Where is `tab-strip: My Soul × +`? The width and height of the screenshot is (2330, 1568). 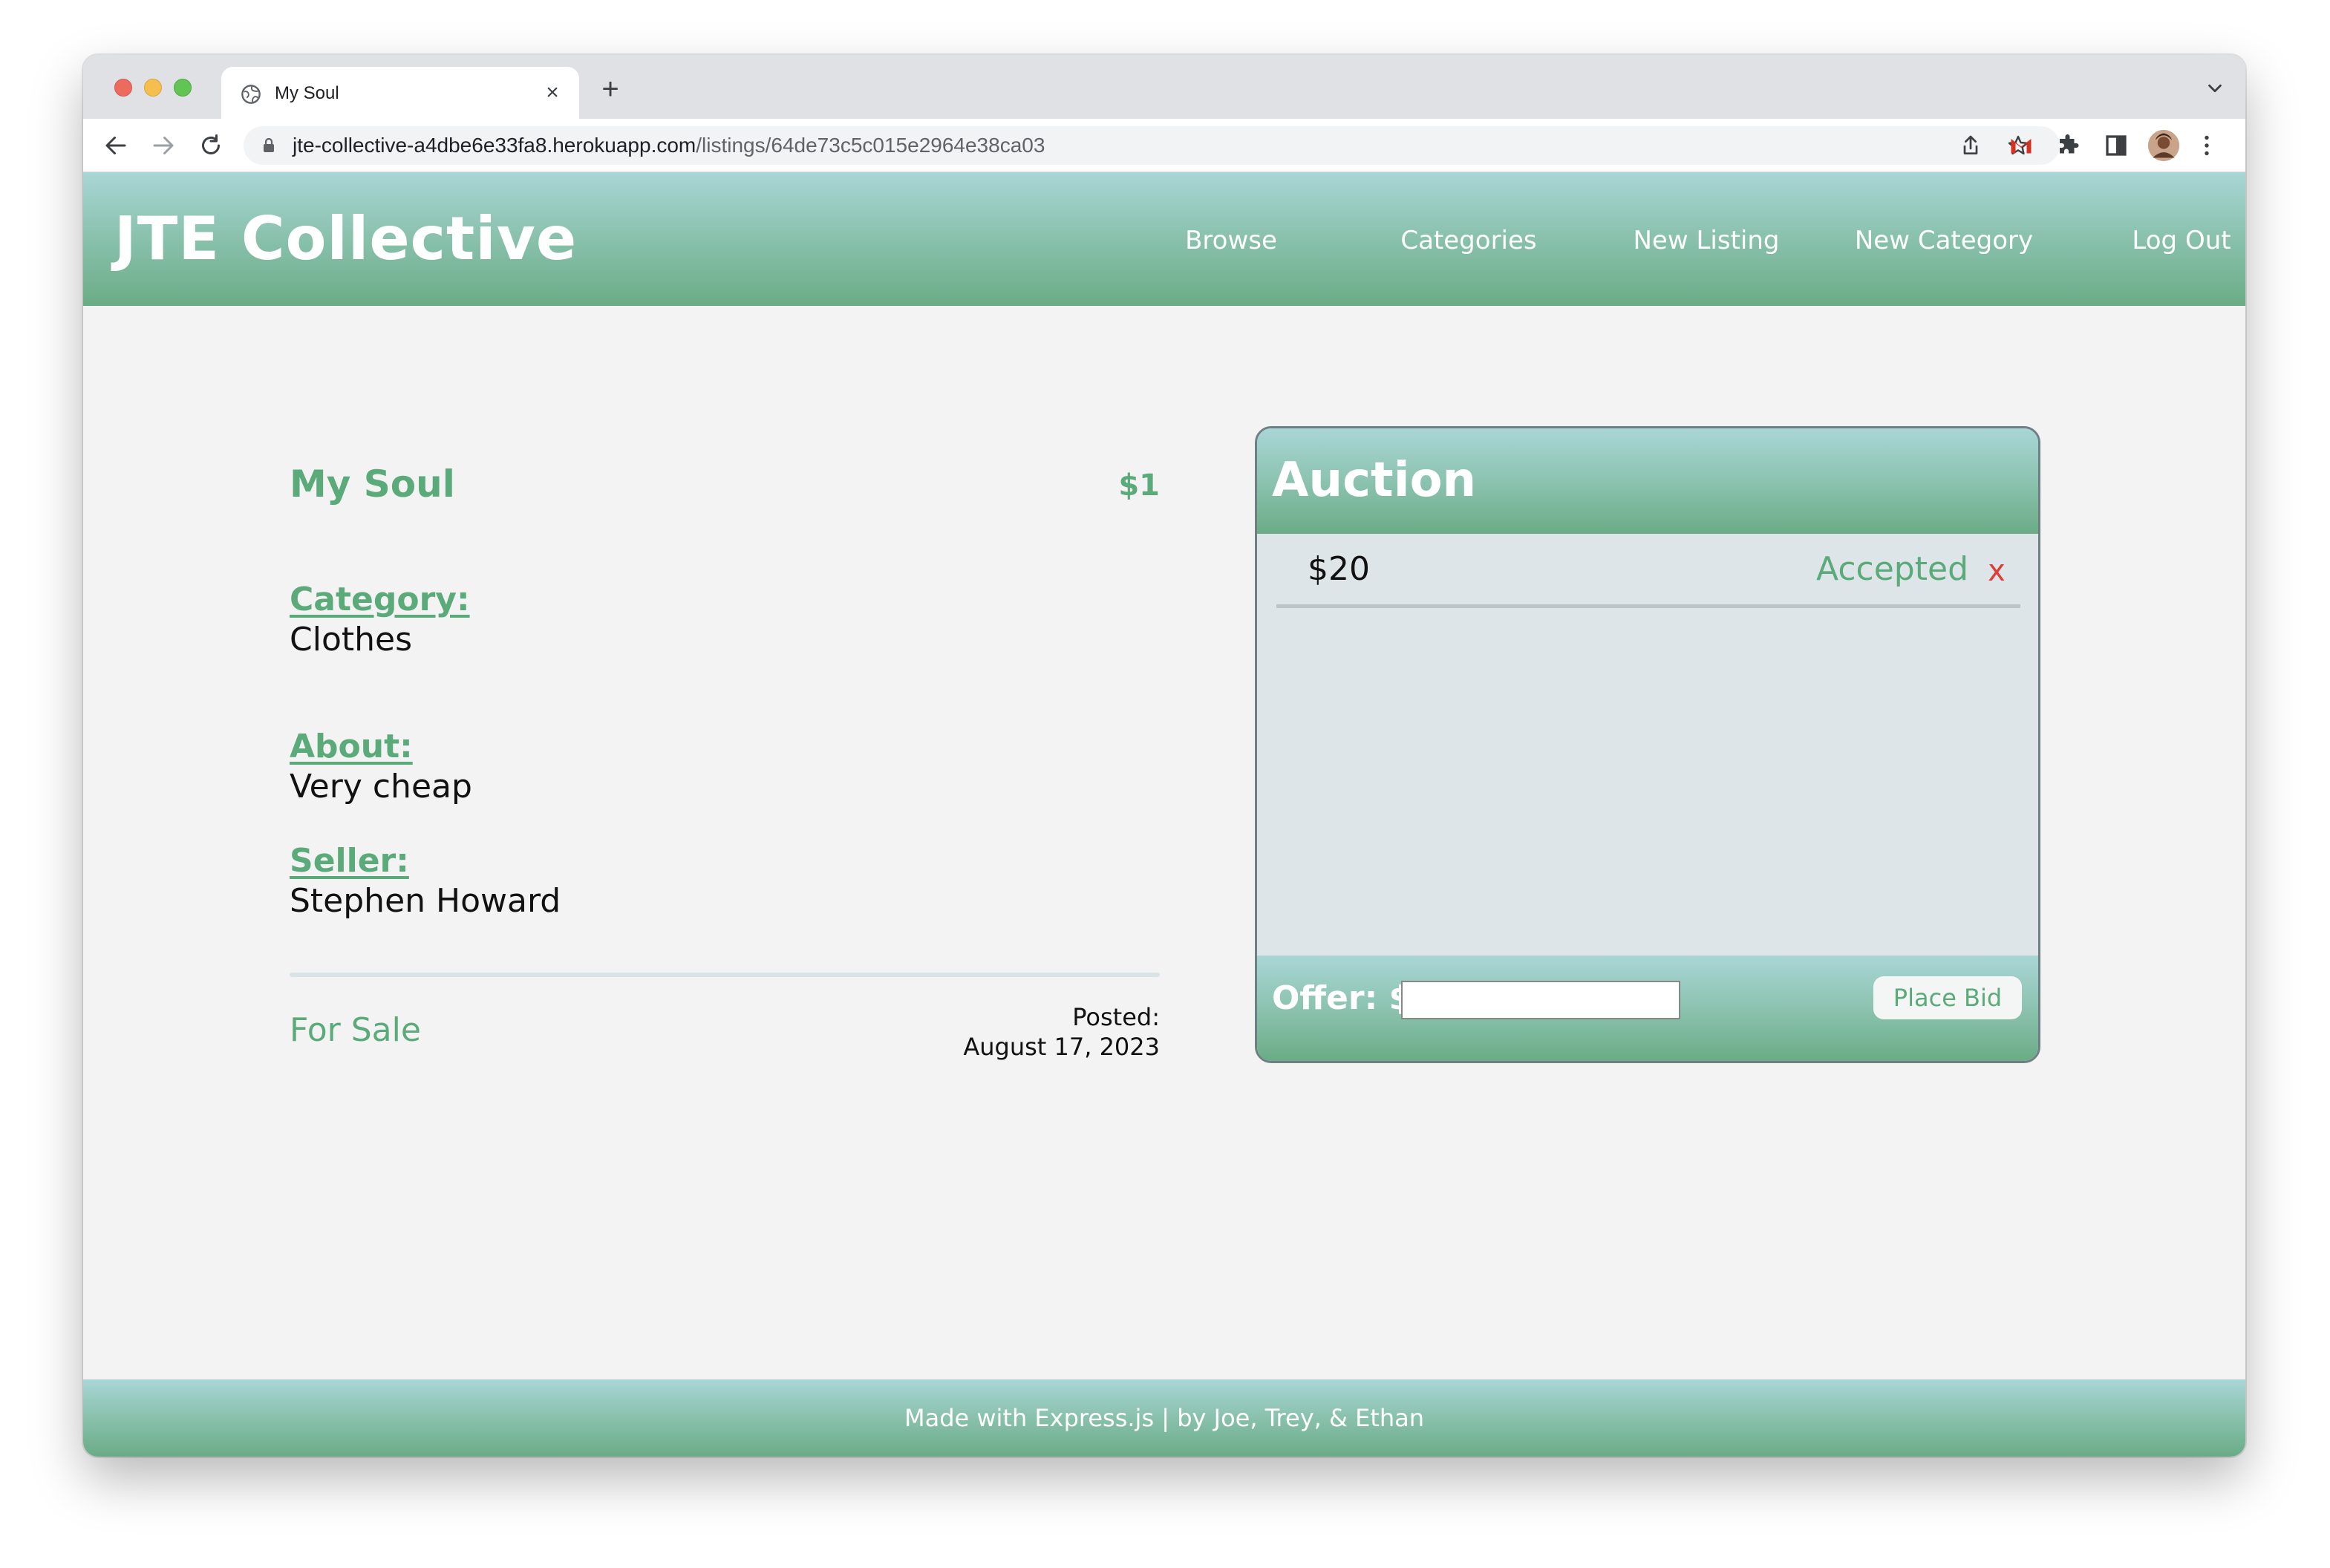
tab-strip: My Soul × + is located at coordinates (1164, 87).